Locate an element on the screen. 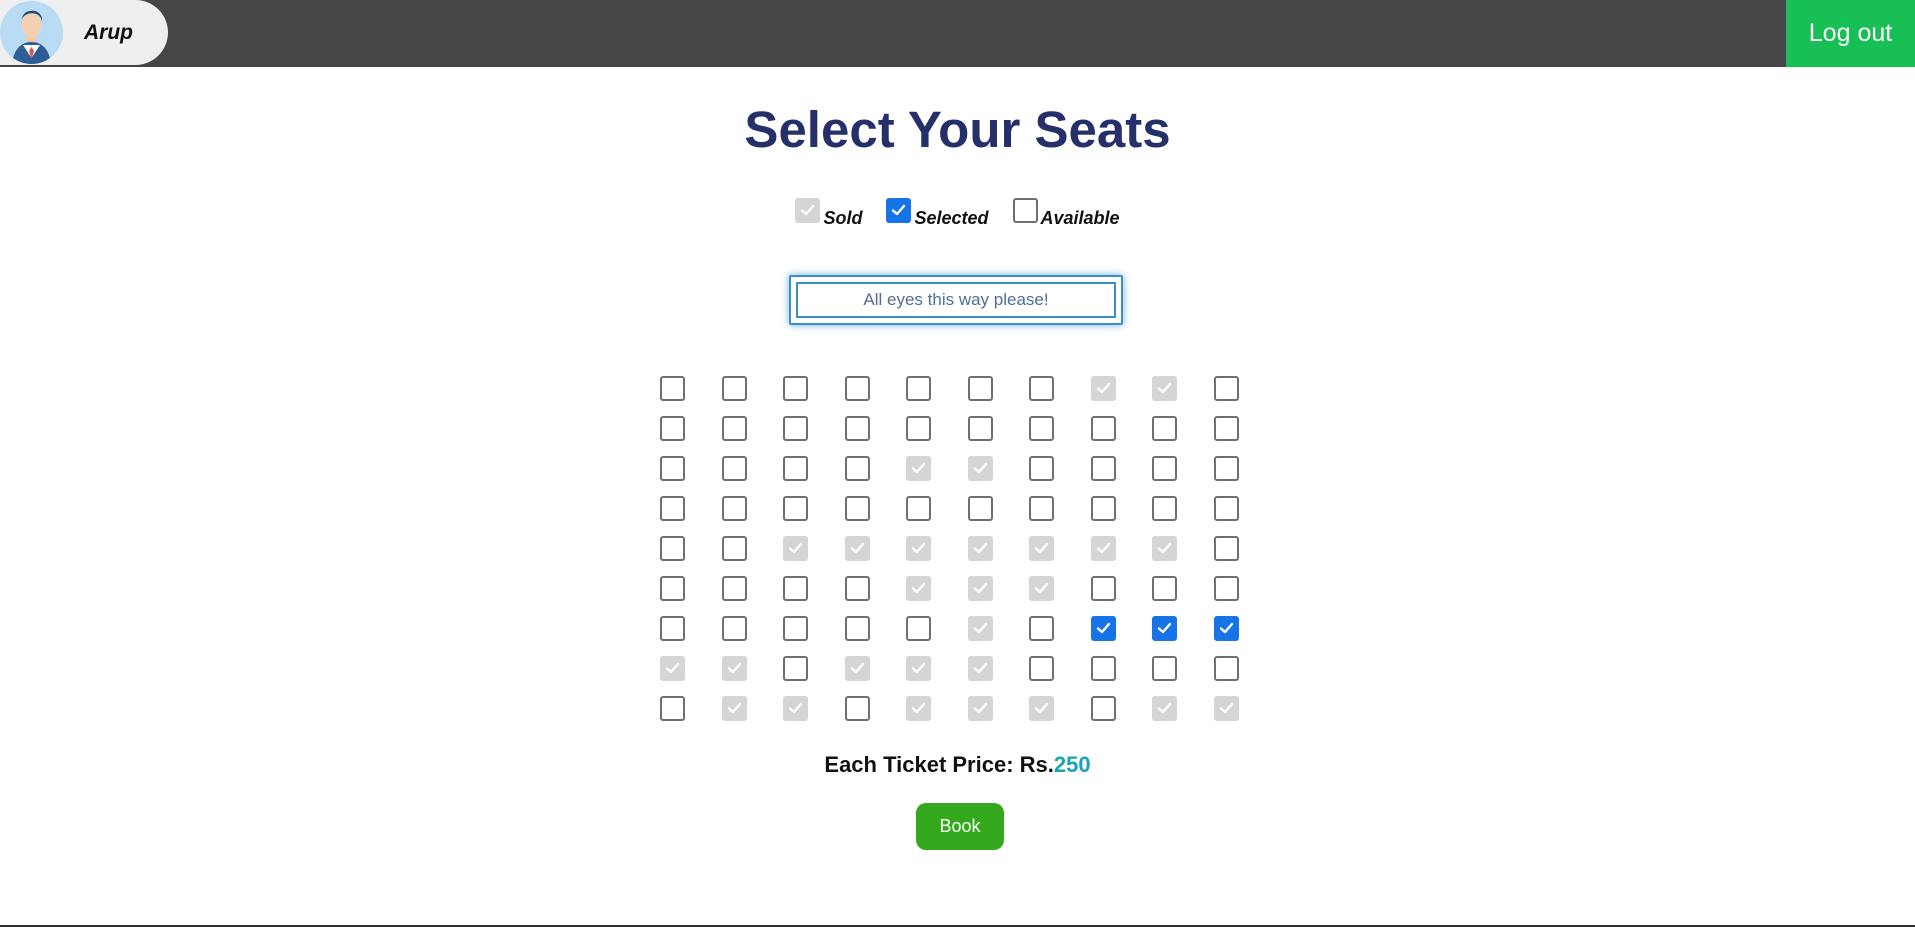  ticket-price: Each Ticket Price: Rs.250 is located at coordinates (957, 765).